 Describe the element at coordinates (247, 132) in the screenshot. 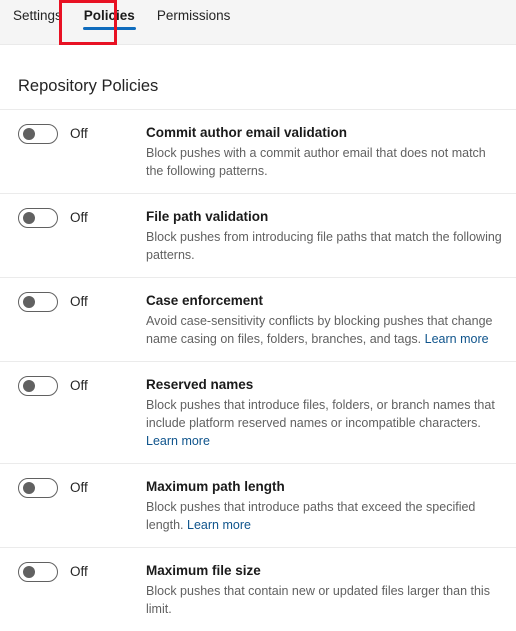

I see `policy-title: Commit author email validation` at that location.